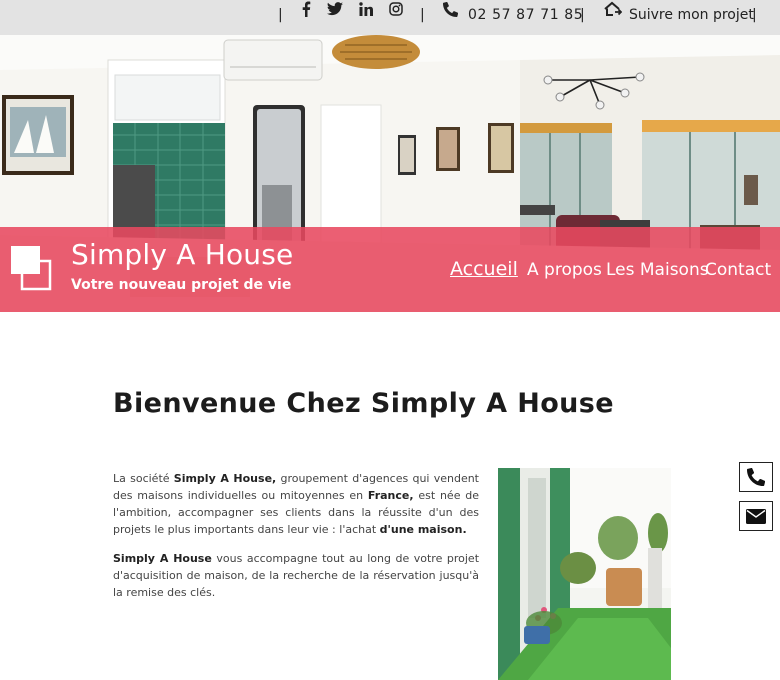 This screenshot has width=780, height=680. Describe the element at coordinates (162, 558) in the screenshot. I see `bold-text: Simply A House` at that location.